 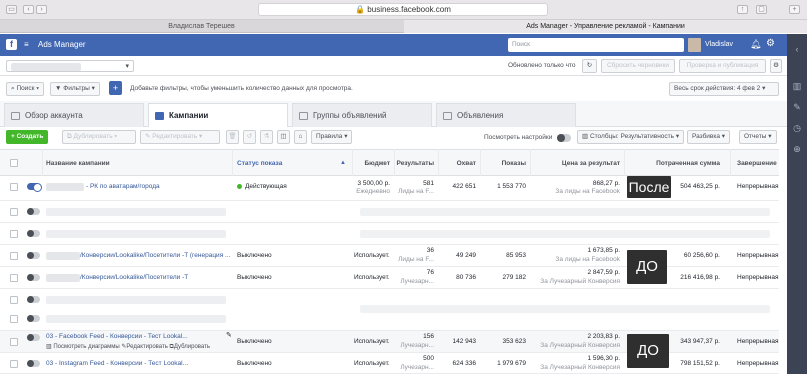 I want to click on zoom-icon: ⊕, so click(x=797, y=149).